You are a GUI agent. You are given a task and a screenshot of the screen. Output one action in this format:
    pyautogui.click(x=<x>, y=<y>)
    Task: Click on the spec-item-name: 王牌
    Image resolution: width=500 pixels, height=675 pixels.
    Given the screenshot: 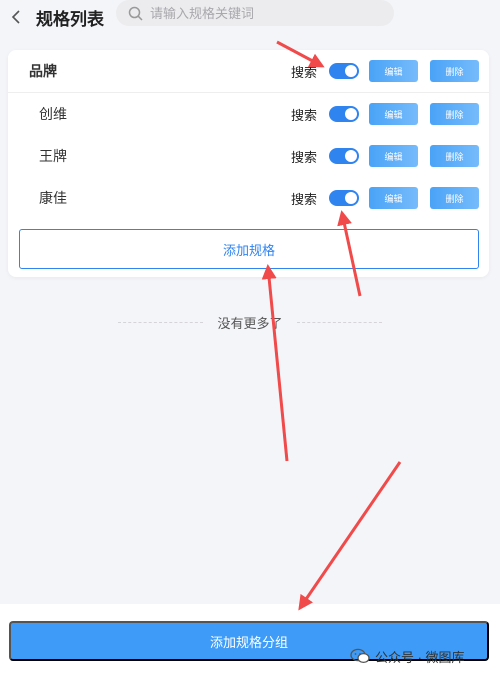 What is the action you would take?
    pyautogui.click(x=53, y=156)
    